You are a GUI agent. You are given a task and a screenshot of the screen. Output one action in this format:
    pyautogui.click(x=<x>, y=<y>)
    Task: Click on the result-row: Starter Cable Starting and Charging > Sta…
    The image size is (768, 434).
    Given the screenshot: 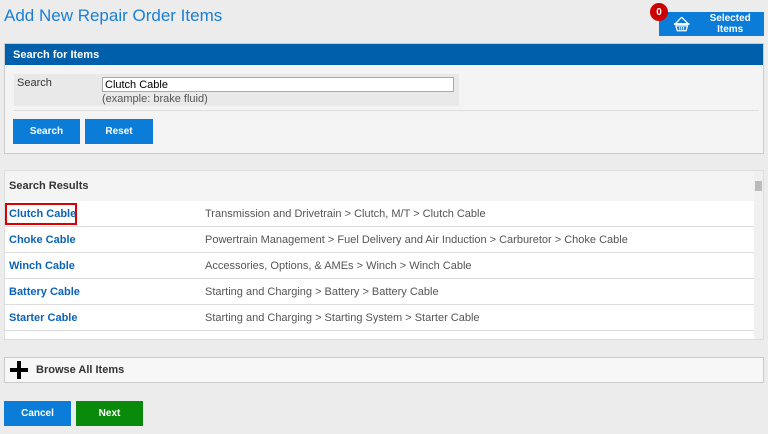 What is the action you would take?
    pyautogui.click(x=380, y=318)
    